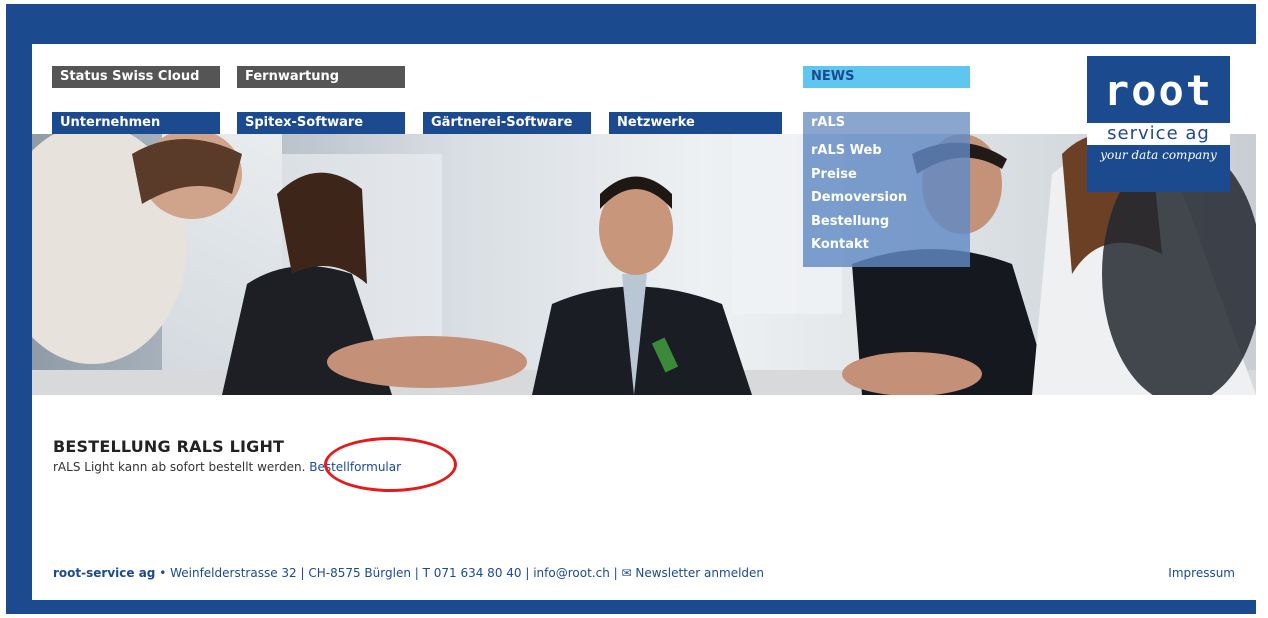  What do you see at coordinates (699, 573) in the screenshot?
I see `newsletter-link: Newsletter anmelden` at bounding box center [699, 573].